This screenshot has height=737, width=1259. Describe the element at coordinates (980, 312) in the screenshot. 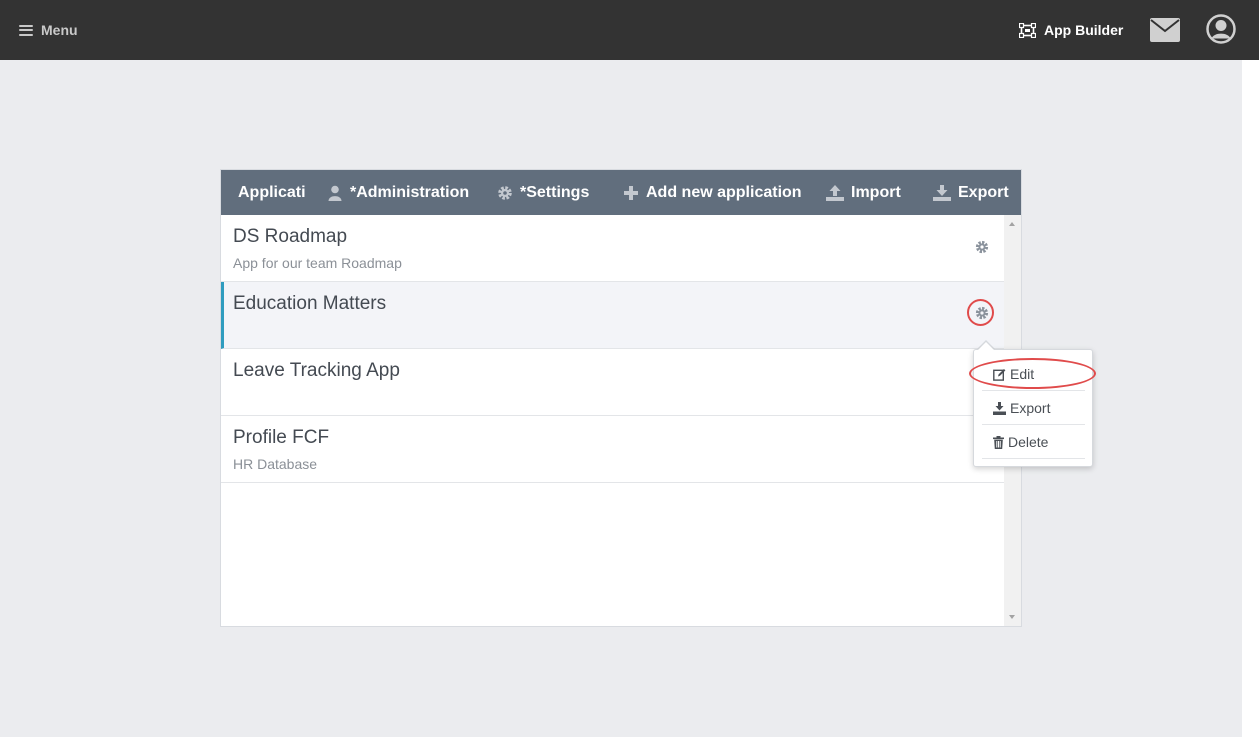

I see `annotation-highlight-circle` at that location.